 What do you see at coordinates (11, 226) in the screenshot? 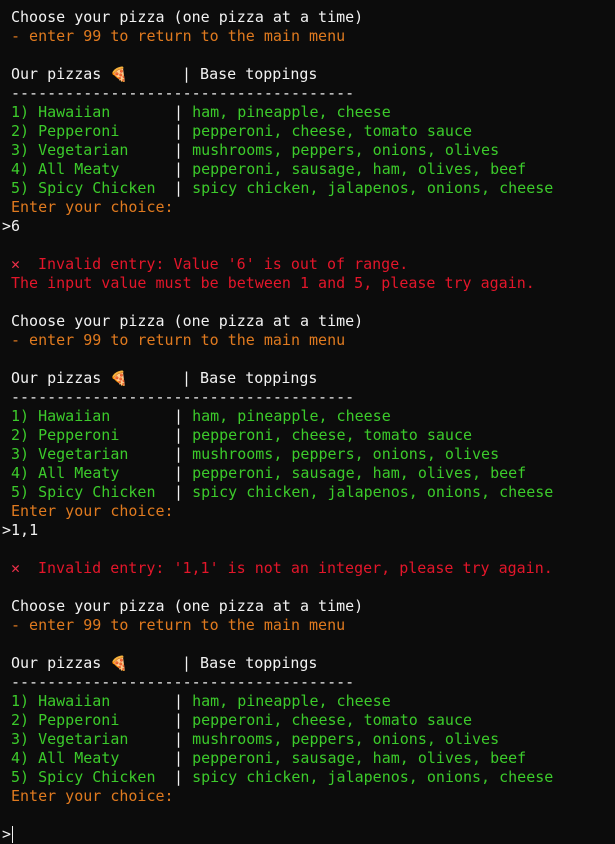
I see `user-input-line: >6` at bounding box center [11, 226].